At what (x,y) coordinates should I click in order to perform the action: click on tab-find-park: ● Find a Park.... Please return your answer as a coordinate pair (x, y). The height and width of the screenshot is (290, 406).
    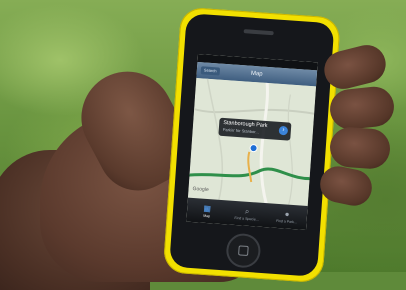
    Looking at the image, I should click on (287, 216).